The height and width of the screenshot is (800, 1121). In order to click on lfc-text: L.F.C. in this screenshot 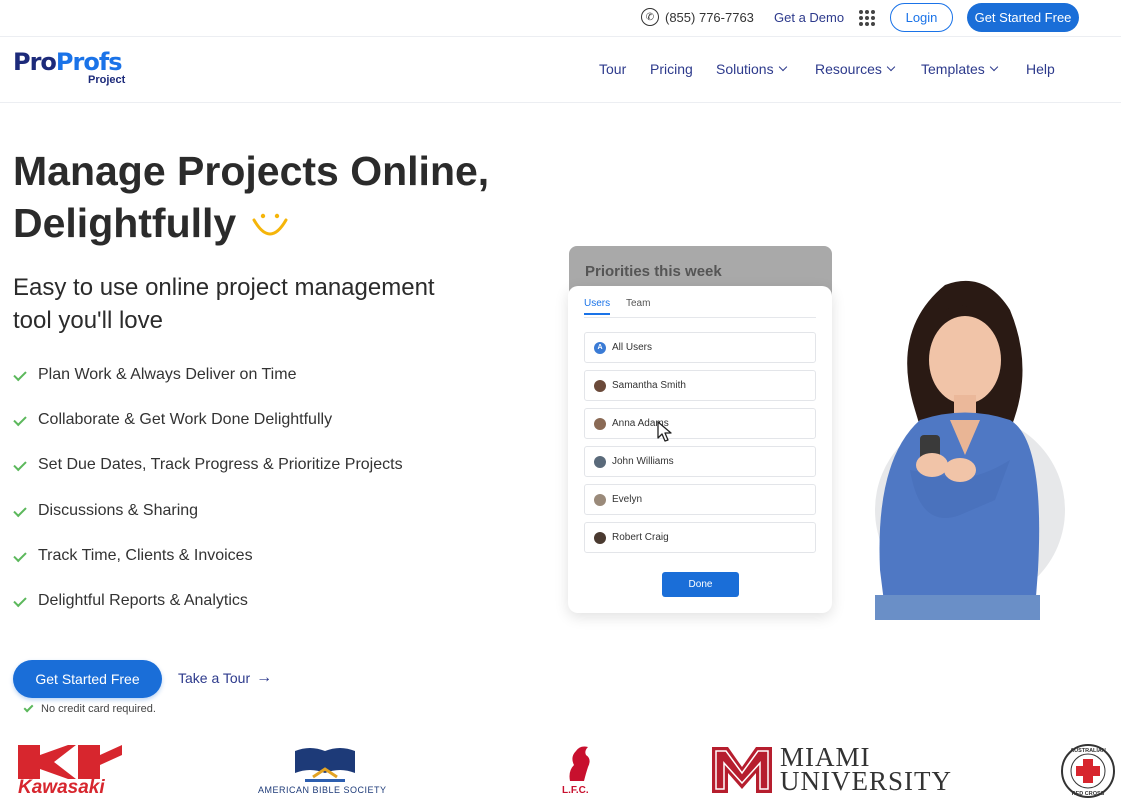, I will do `click(575, 790)`.